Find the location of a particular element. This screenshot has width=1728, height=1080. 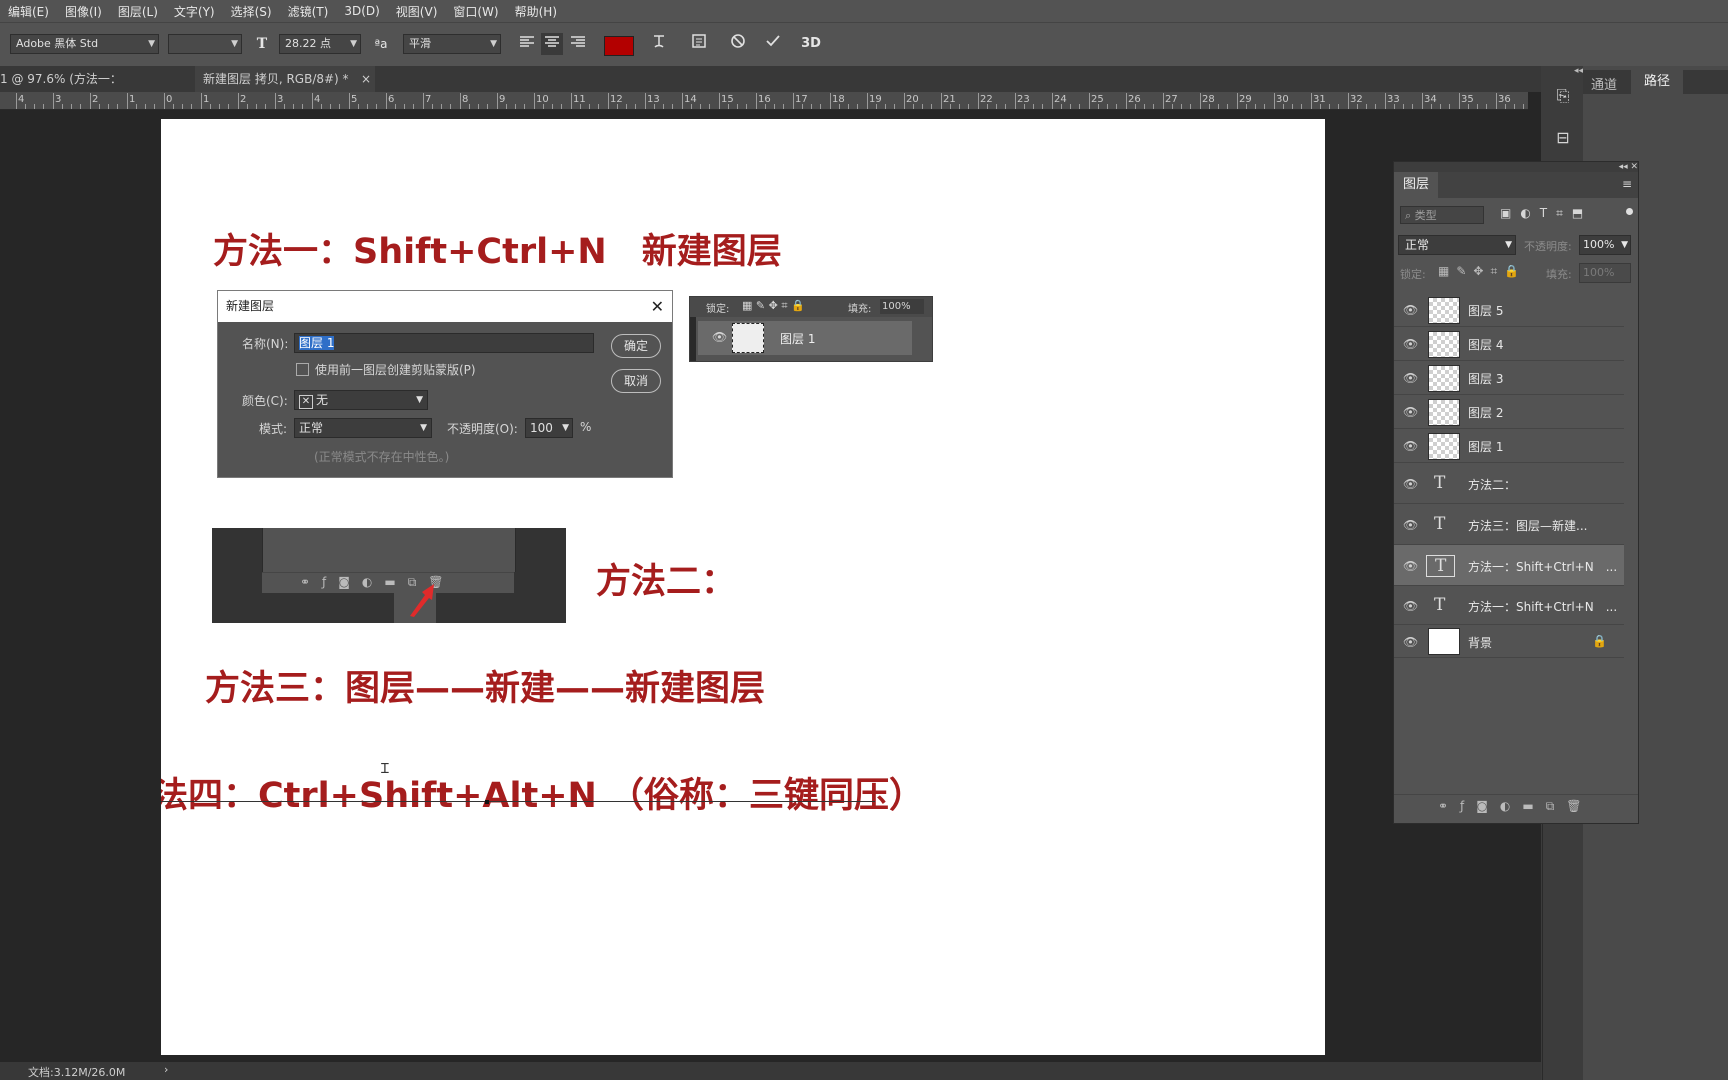

opacity-input: 100% ▼ is located at coordinates (1605, 245).